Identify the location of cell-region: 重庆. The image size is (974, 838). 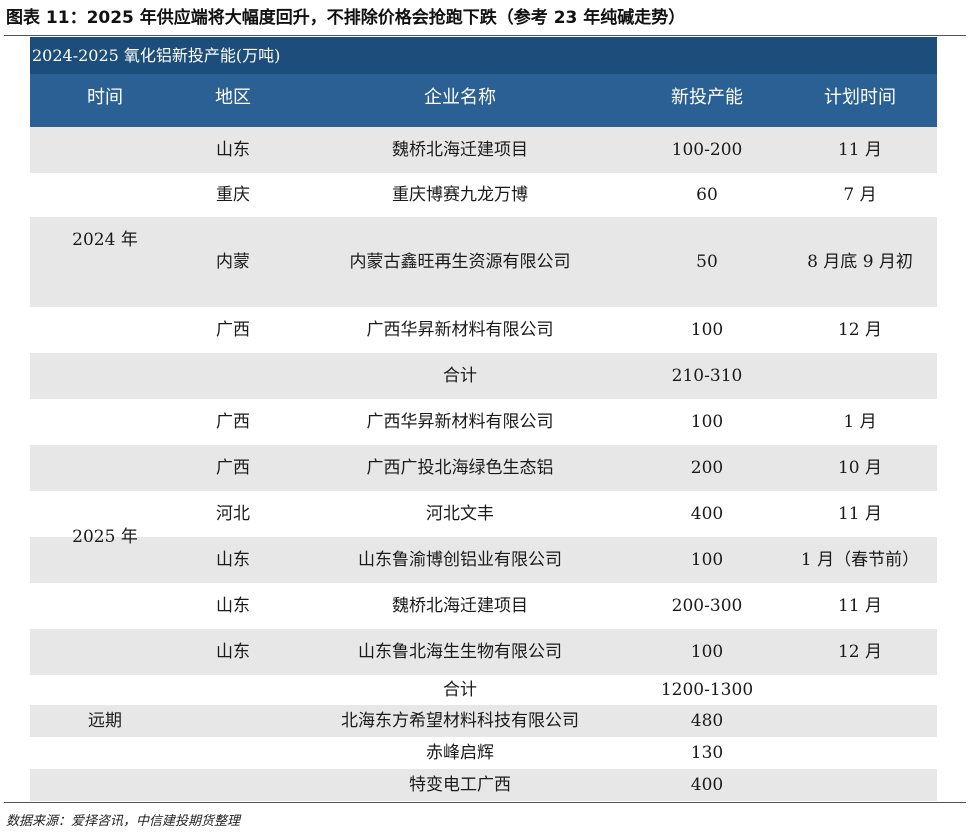
(233, 195).